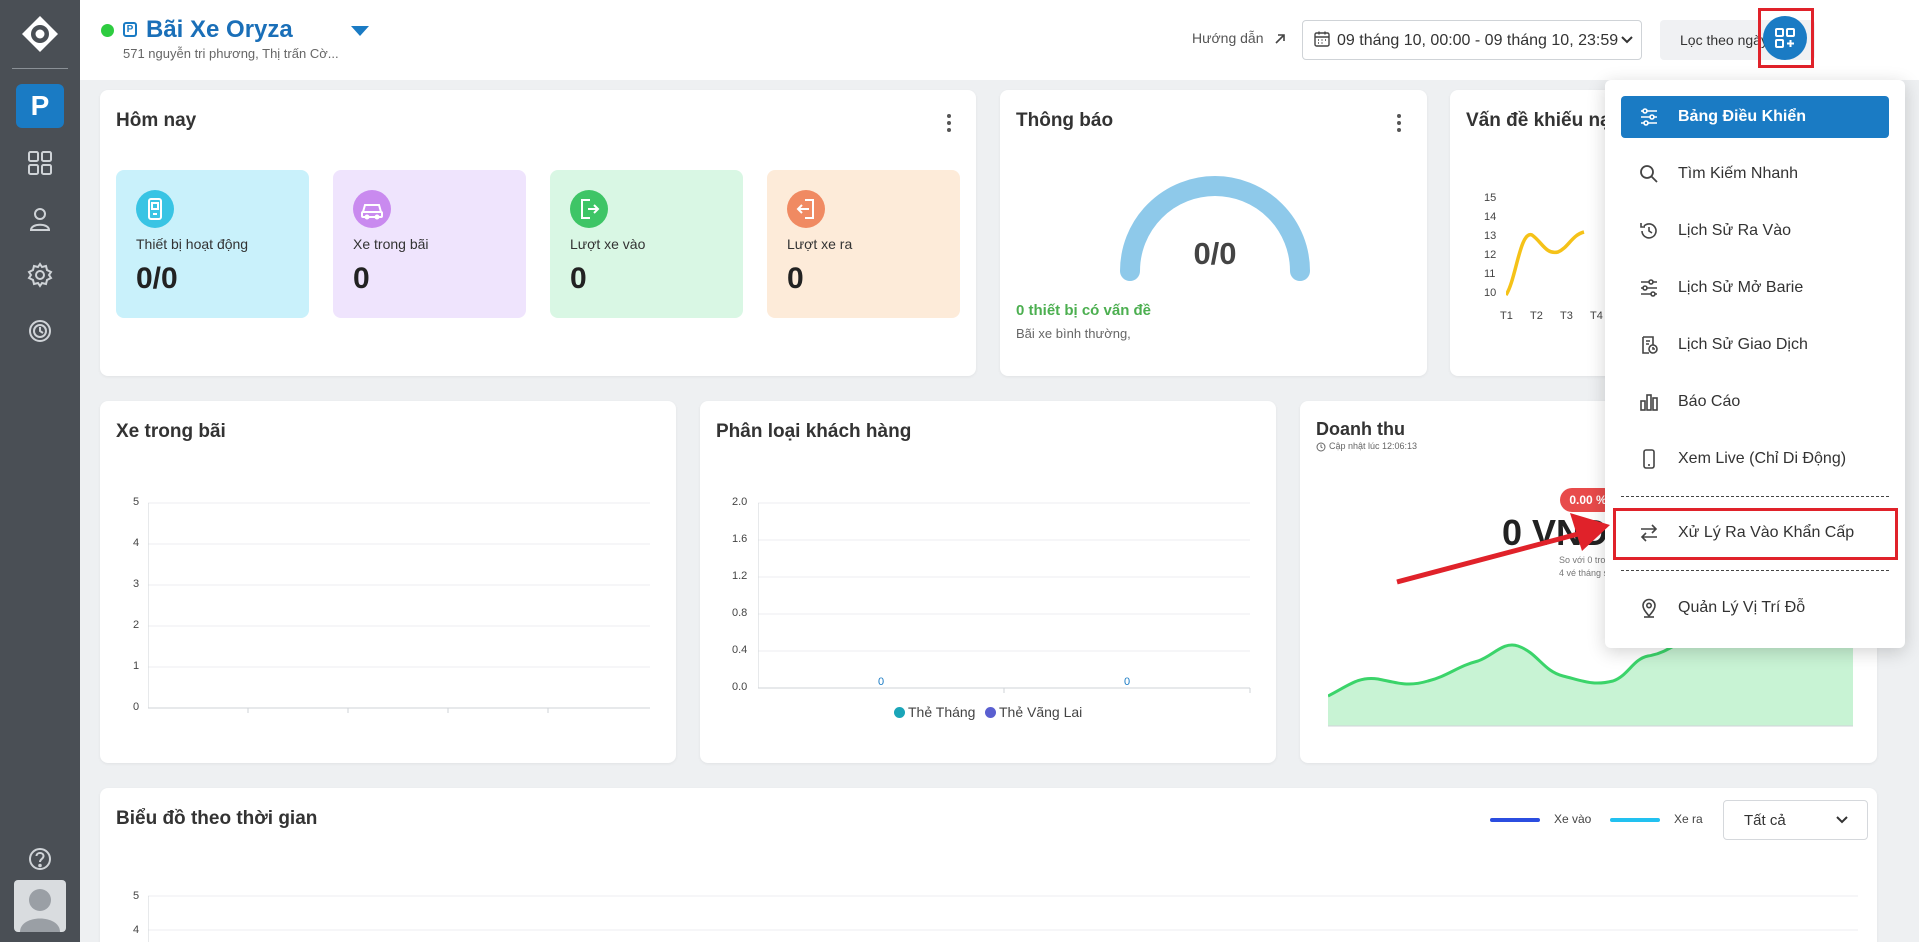 The width and height of the screenshot is (1919, 942). What do you see at coordinates (40, 910) in the screenshot?
I see `avatar-silhouette-icon` at bounding box center [40, 910].